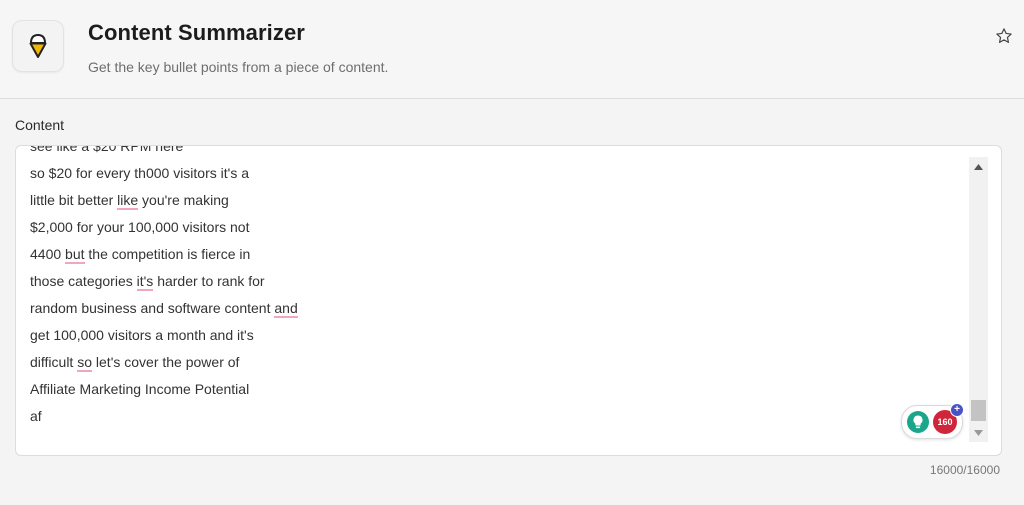 Image resolution: width=1024 pixels, height=505 pixels. What do you see at coordinates (140, 389) in the screenshot?
I see `text-line: Affiliate Marketing Income Potential` at bounding box center [140, 389].